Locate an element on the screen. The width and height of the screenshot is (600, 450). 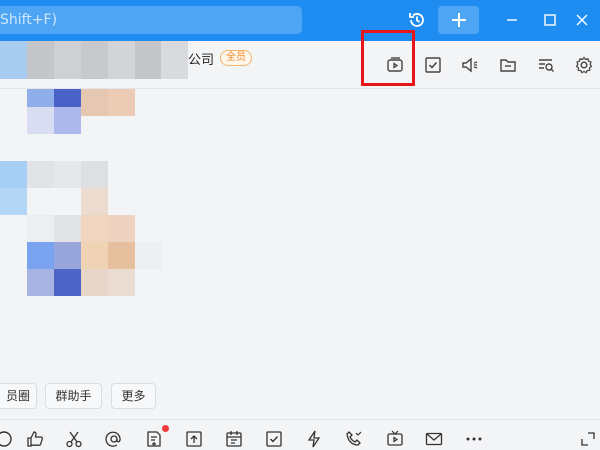
title-bar: Shift+F) is located at coordinates (300, 20).